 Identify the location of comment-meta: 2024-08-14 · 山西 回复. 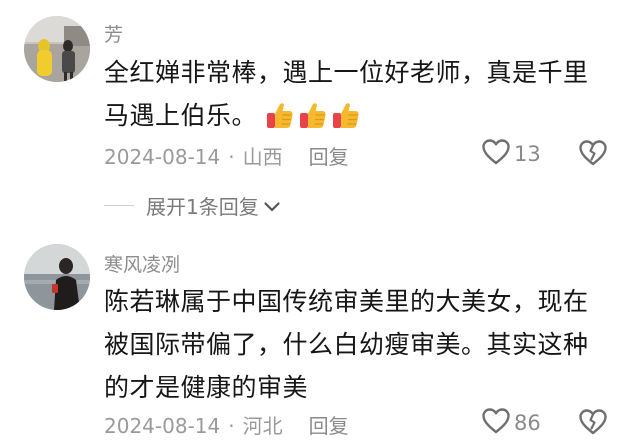
(226, 155).